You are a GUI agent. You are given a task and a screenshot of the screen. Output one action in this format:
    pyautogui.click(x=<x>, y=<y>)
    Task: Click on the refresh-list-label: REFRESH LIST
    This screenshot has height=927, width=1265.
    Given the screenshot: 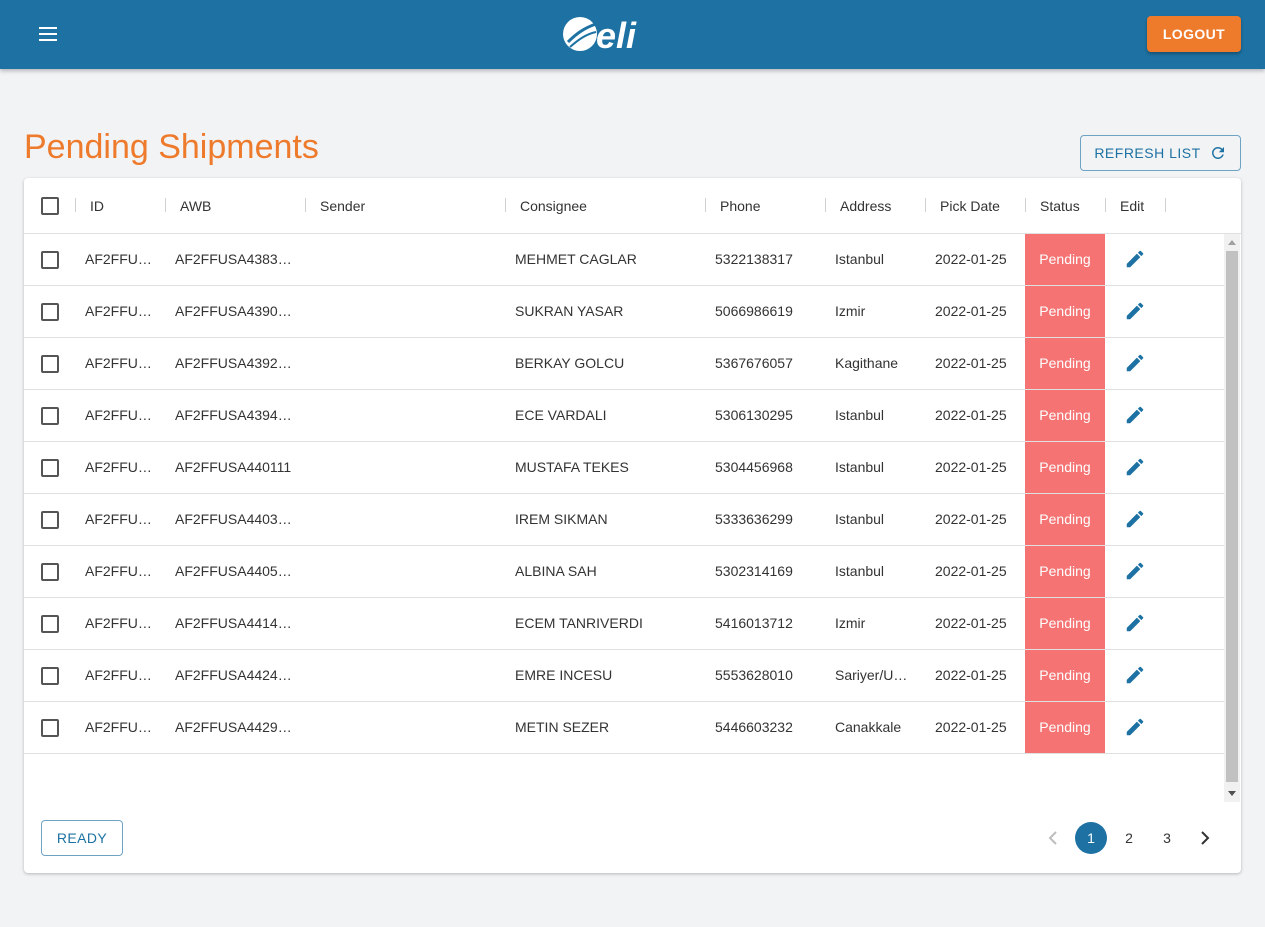 What is the action you would take?
    pyautogui.click(x=1147, y=153)
    